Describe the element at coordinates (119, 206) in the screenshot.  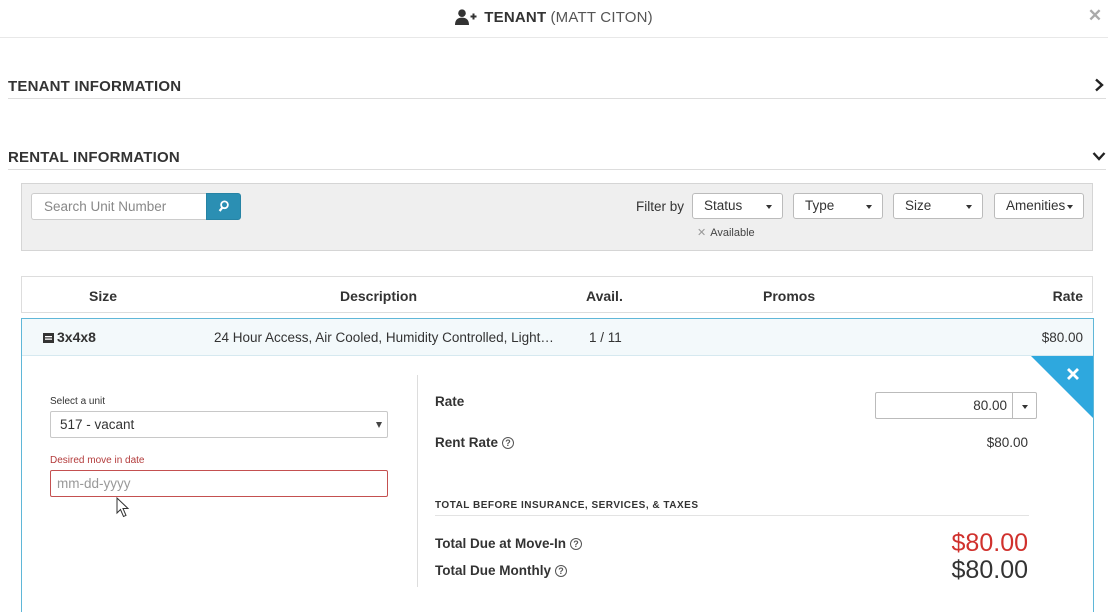
I see `search-unit-input` at that location.